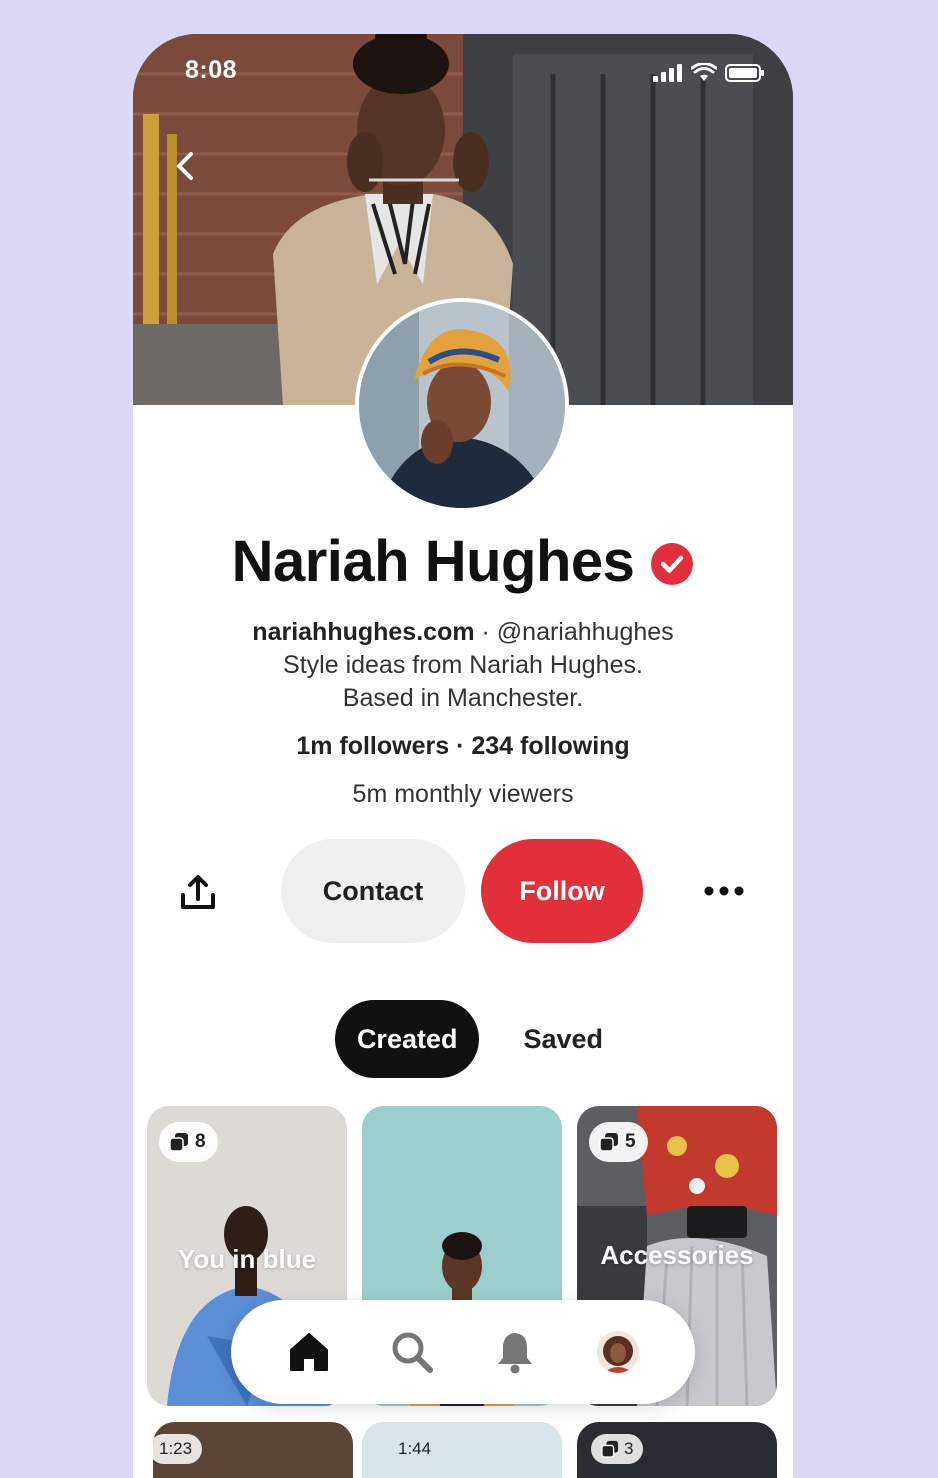 The image size is (938, 1478). Describe the element at coordinates (407, 1039) in the screenshot. I see `tab-created: Created` at that location.